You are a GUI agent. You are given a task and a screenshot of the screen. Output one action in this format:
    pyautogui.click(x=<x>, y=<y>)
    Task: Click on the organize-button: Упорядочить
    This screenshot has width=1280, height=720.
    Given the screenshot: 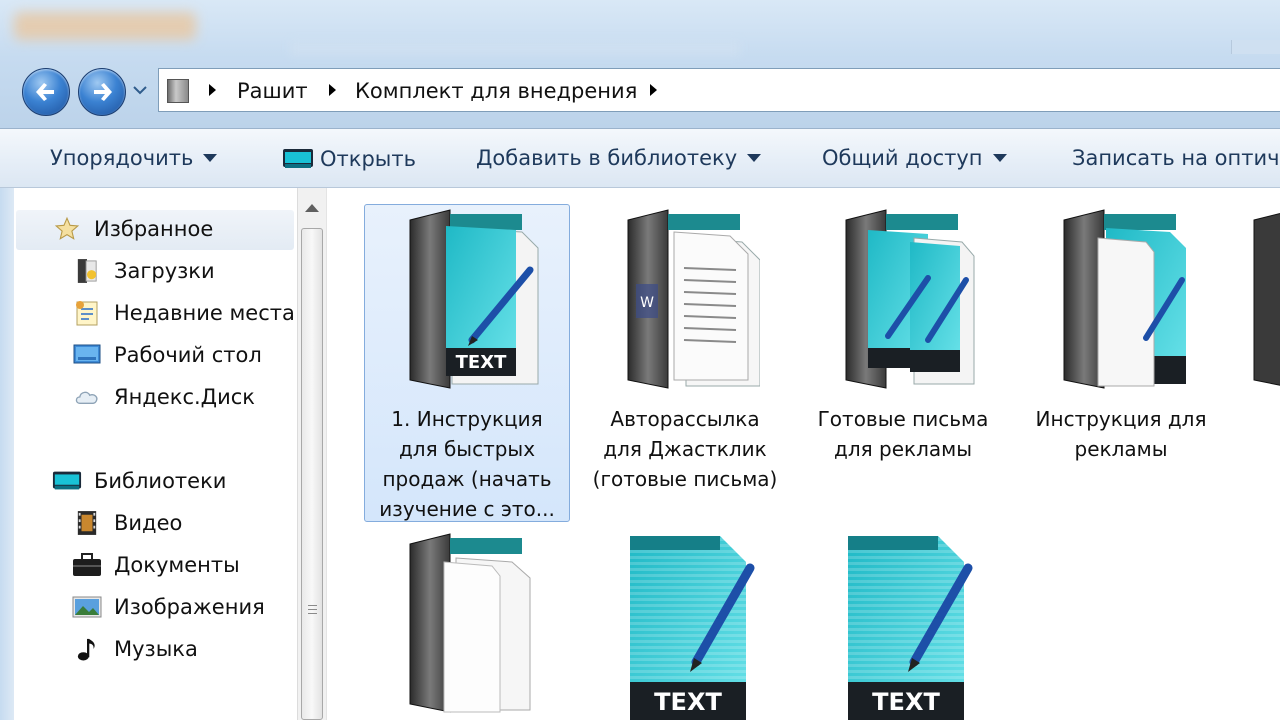 What is the action you would take?
    pyautogui.click(x=134, y=158)
    